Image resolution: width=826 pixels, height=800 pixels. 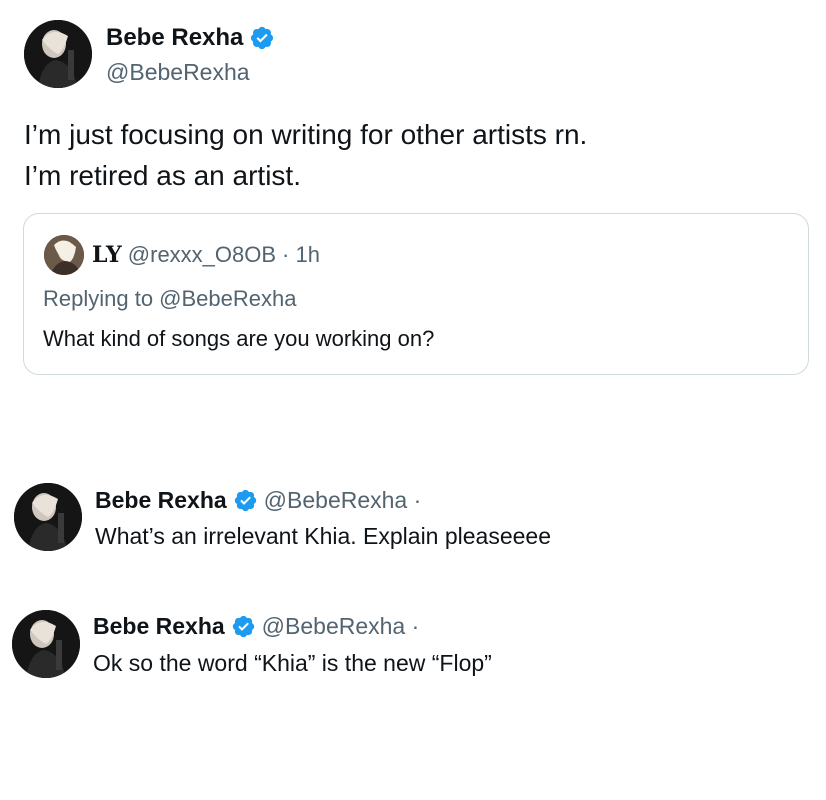 I want to click on tweet-text-line: I’m retired as an artist., so click(x=162, y=175).